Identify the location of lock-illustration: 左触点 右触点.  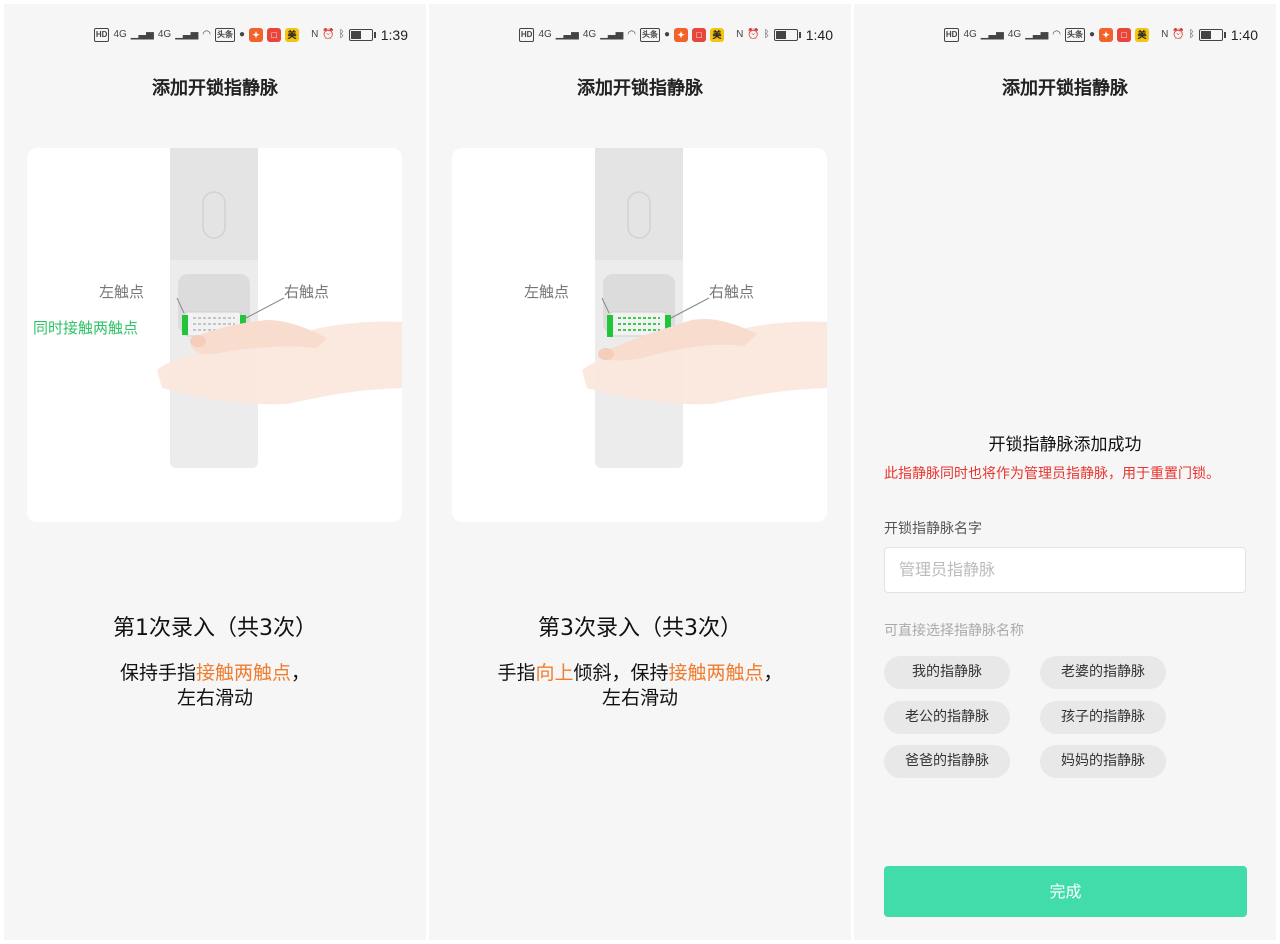
(639, 335).